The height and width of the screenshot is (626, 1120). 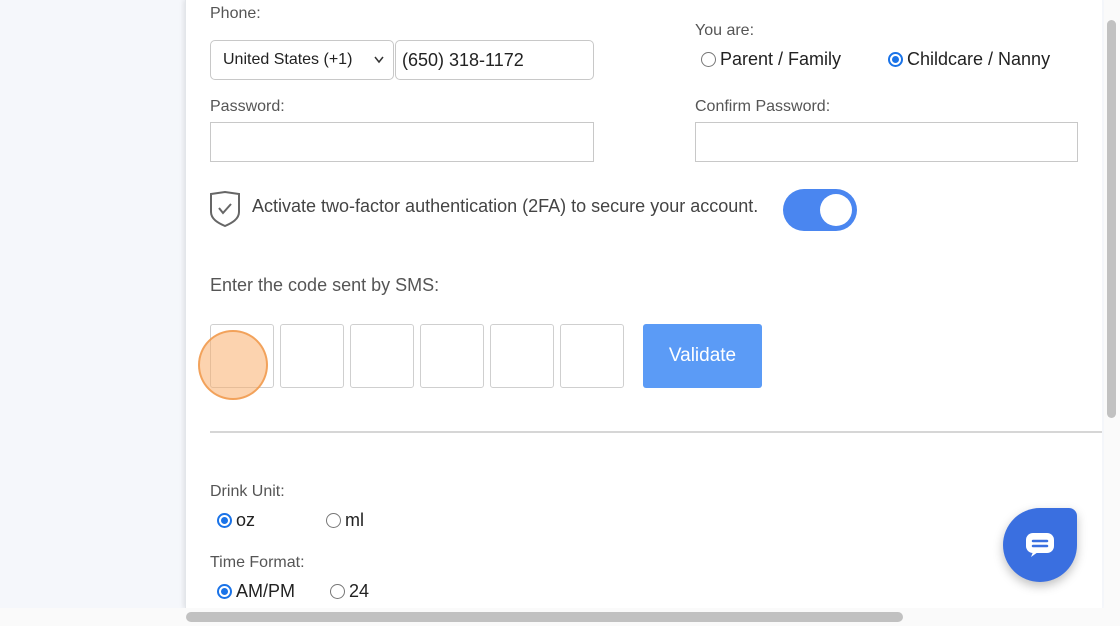 I want to click on horizontal-scrollbar, so click(x=552, y=617).